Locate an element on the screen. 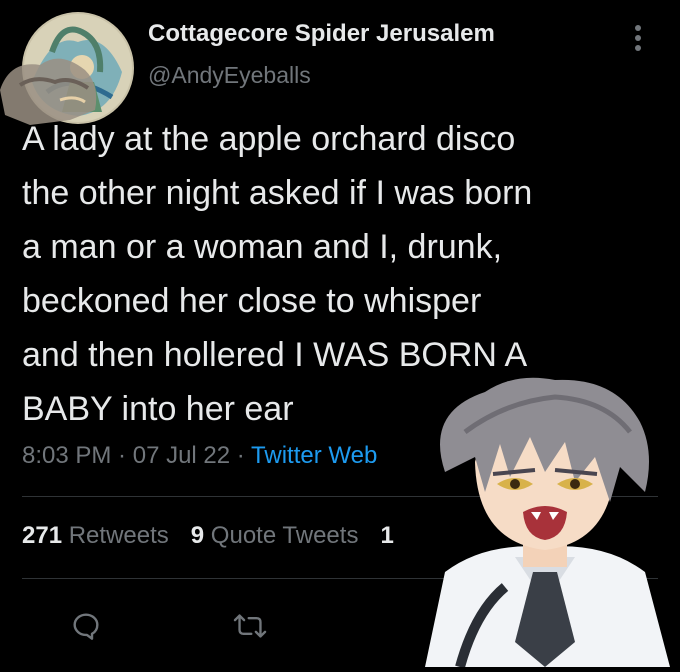  likes-count: 1 is located at coordinates (387, 535).